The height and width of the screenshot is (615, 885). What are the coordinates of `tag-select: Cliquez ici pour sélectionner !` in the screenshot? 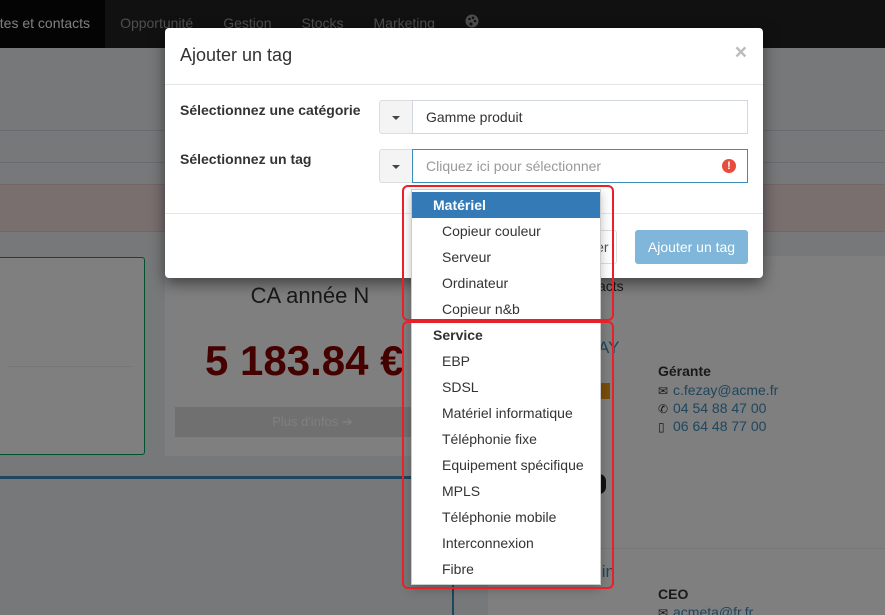 It's located at (580, 166).